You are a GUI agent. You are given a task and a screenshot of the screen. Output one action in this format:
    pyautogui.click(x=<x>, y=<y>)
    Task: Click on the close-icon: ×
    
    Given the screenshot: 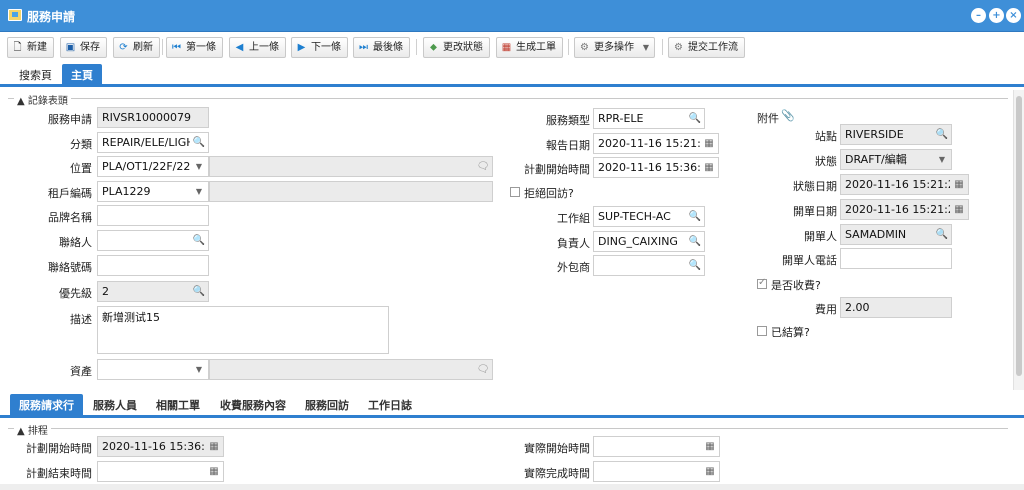 What is the action you would take?
    pyautogui.click(x=1013, y=15)
    